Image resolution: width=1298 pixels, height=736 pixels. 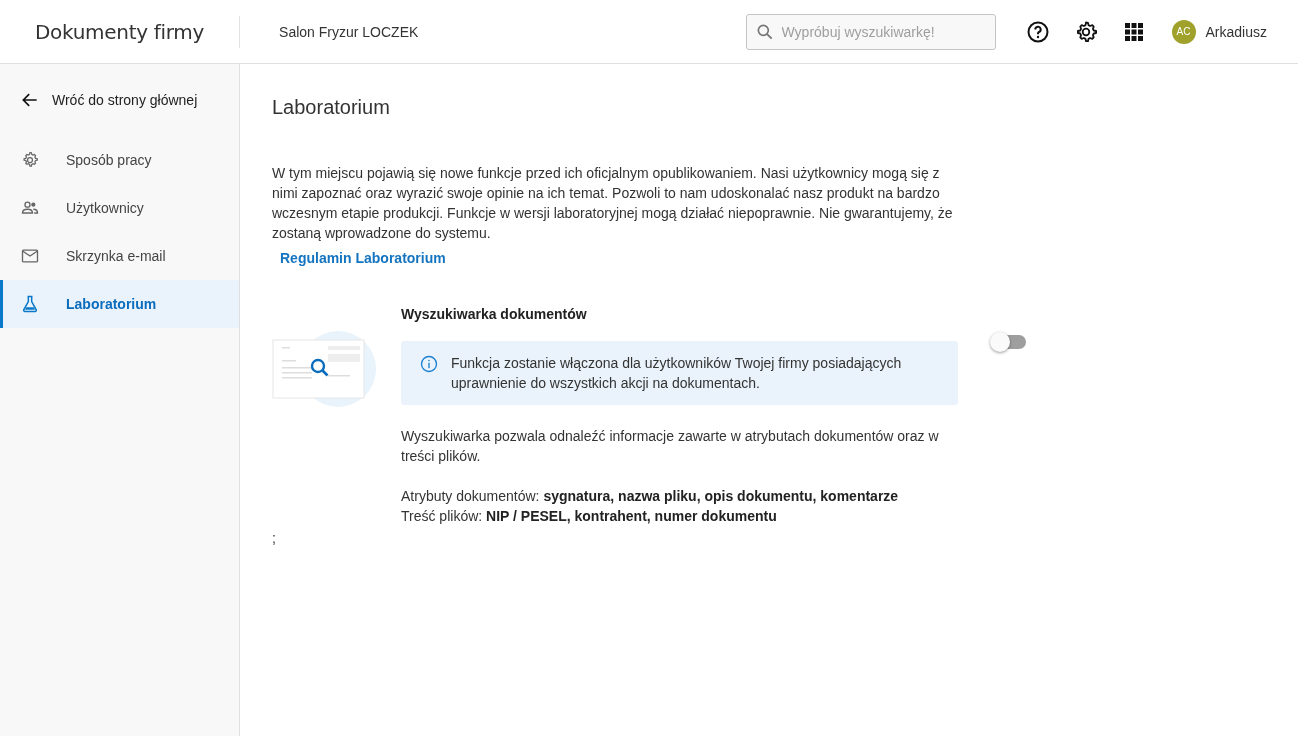 I want to click on info-text: Funkcja zostanie włączona dla użytkowników Twojej firmy posiadających uprawnienie do wszystkich akcji na dokumentach., so click(x=677, y=373).